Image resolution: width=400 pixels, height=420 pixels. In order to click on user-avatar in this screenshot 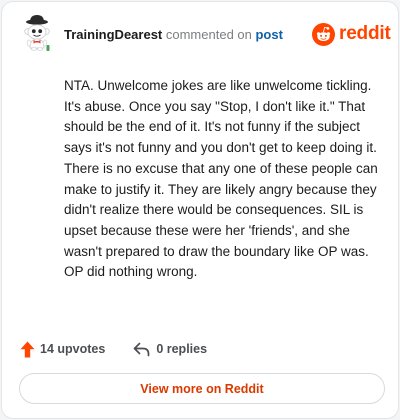, I will do `click(38, 34)`.